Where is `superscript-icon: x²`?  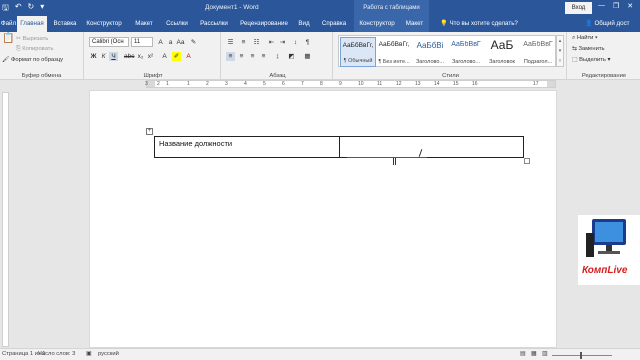
superscript-icon: x² is located at coordinates (150, 56).